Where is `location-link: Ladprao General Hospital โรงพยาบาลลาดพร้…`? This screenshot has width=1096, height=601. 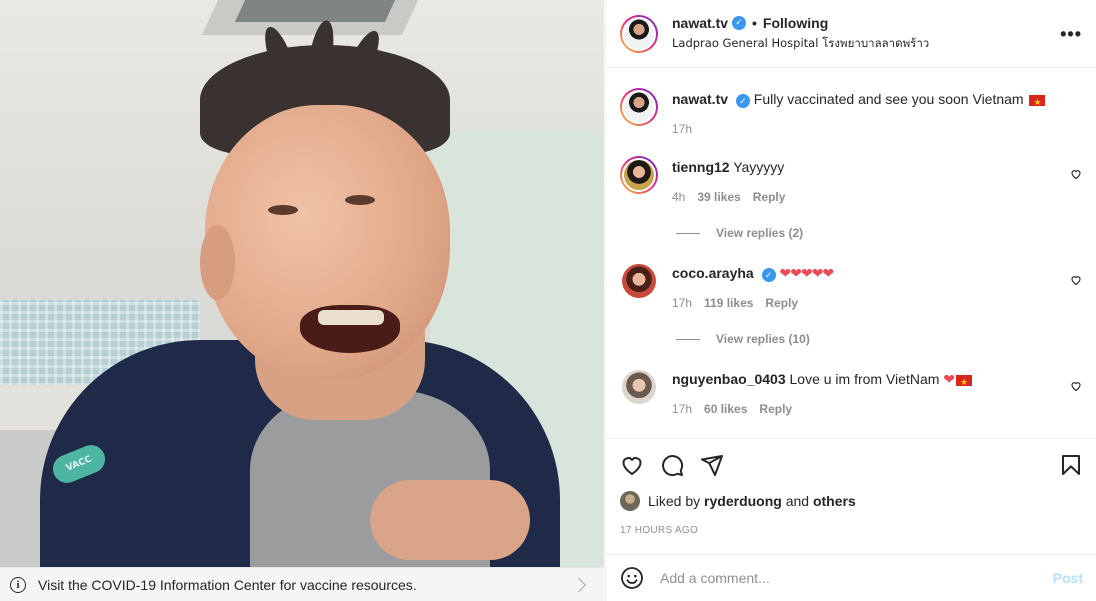 location-link: Ladprao General Hospital โรงพยาบาลลาดพร้… is located at coordinates (800, 44).